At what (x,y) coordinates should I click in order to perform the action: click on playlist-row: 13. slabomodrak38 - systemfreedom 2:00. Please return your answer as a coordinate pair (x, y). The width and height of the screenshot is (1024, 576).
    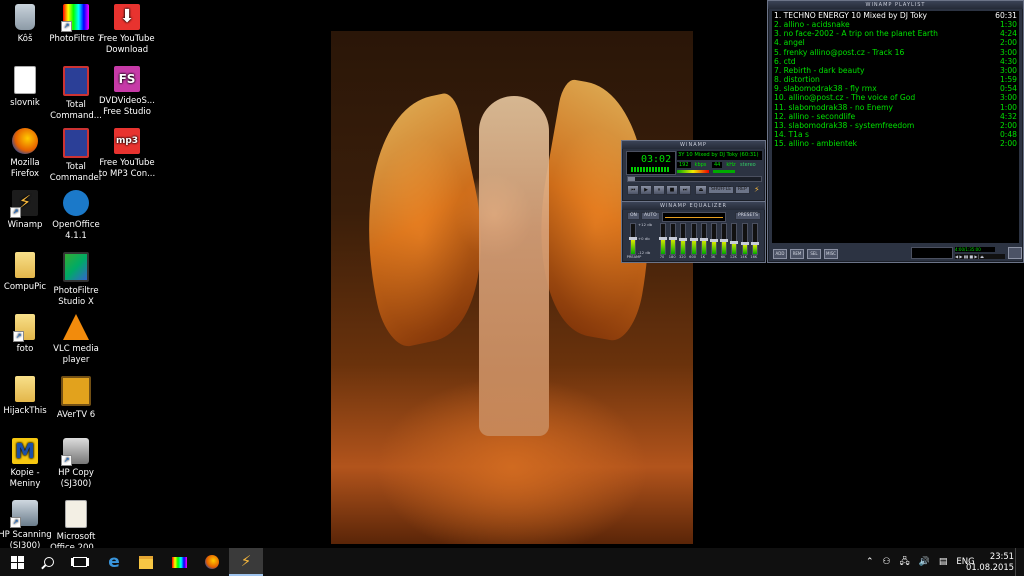
    Looking at the image, I should click on (895, 125).